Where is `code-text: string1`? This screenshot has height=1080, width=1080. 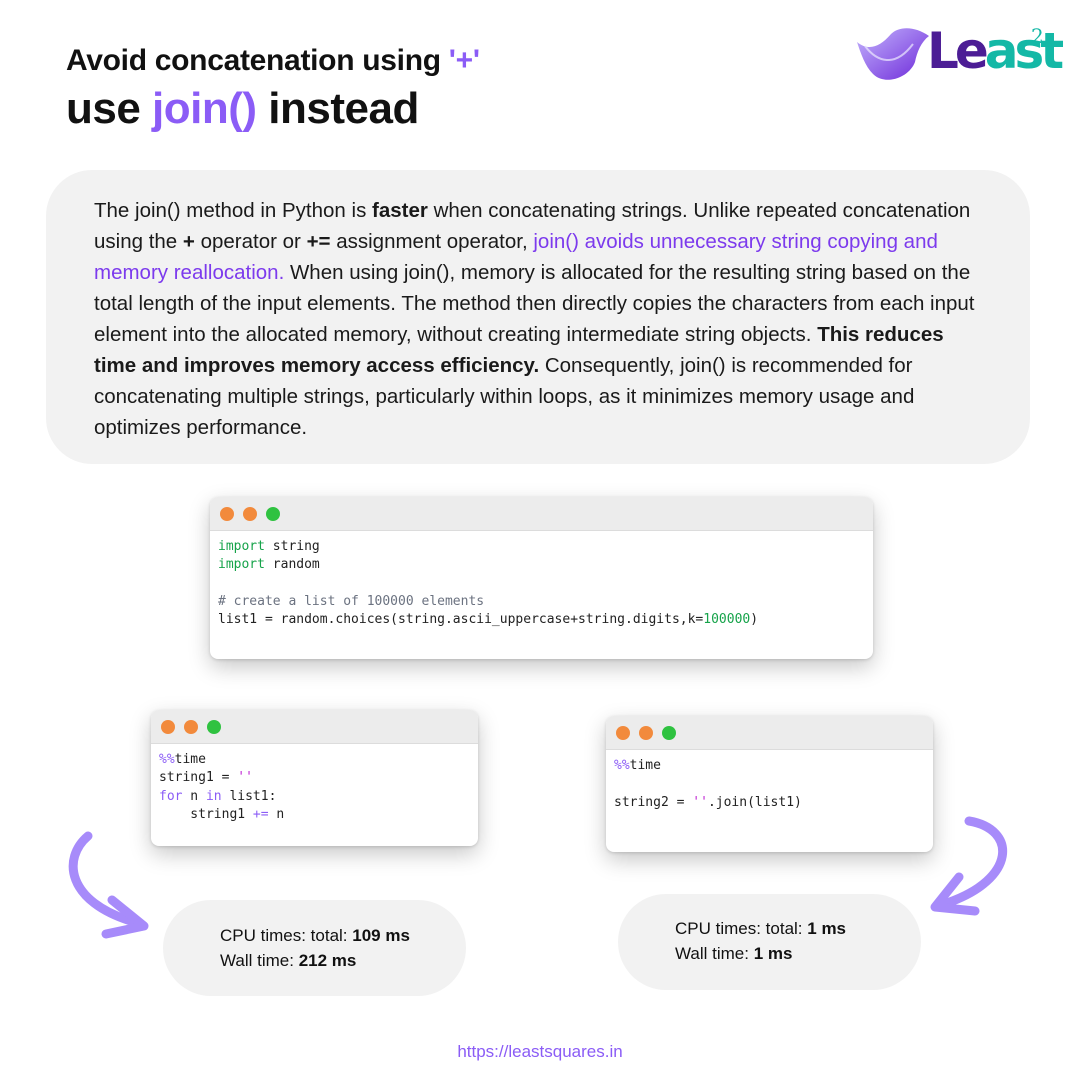 code-text: string1 is located at coordinates (206, 814).